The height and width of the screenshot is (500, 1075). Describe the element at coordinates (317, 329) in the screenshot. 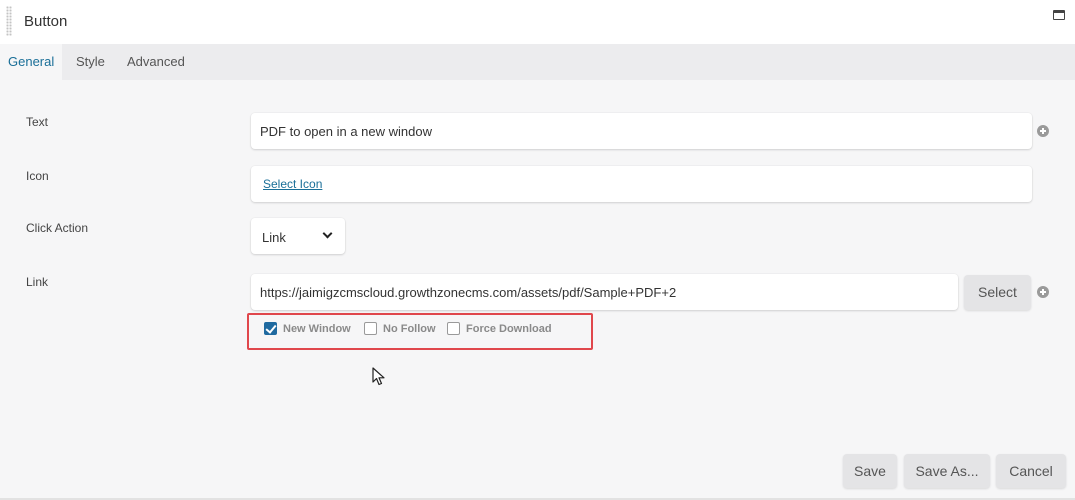

I see `new-window-label: New Window` at that location.